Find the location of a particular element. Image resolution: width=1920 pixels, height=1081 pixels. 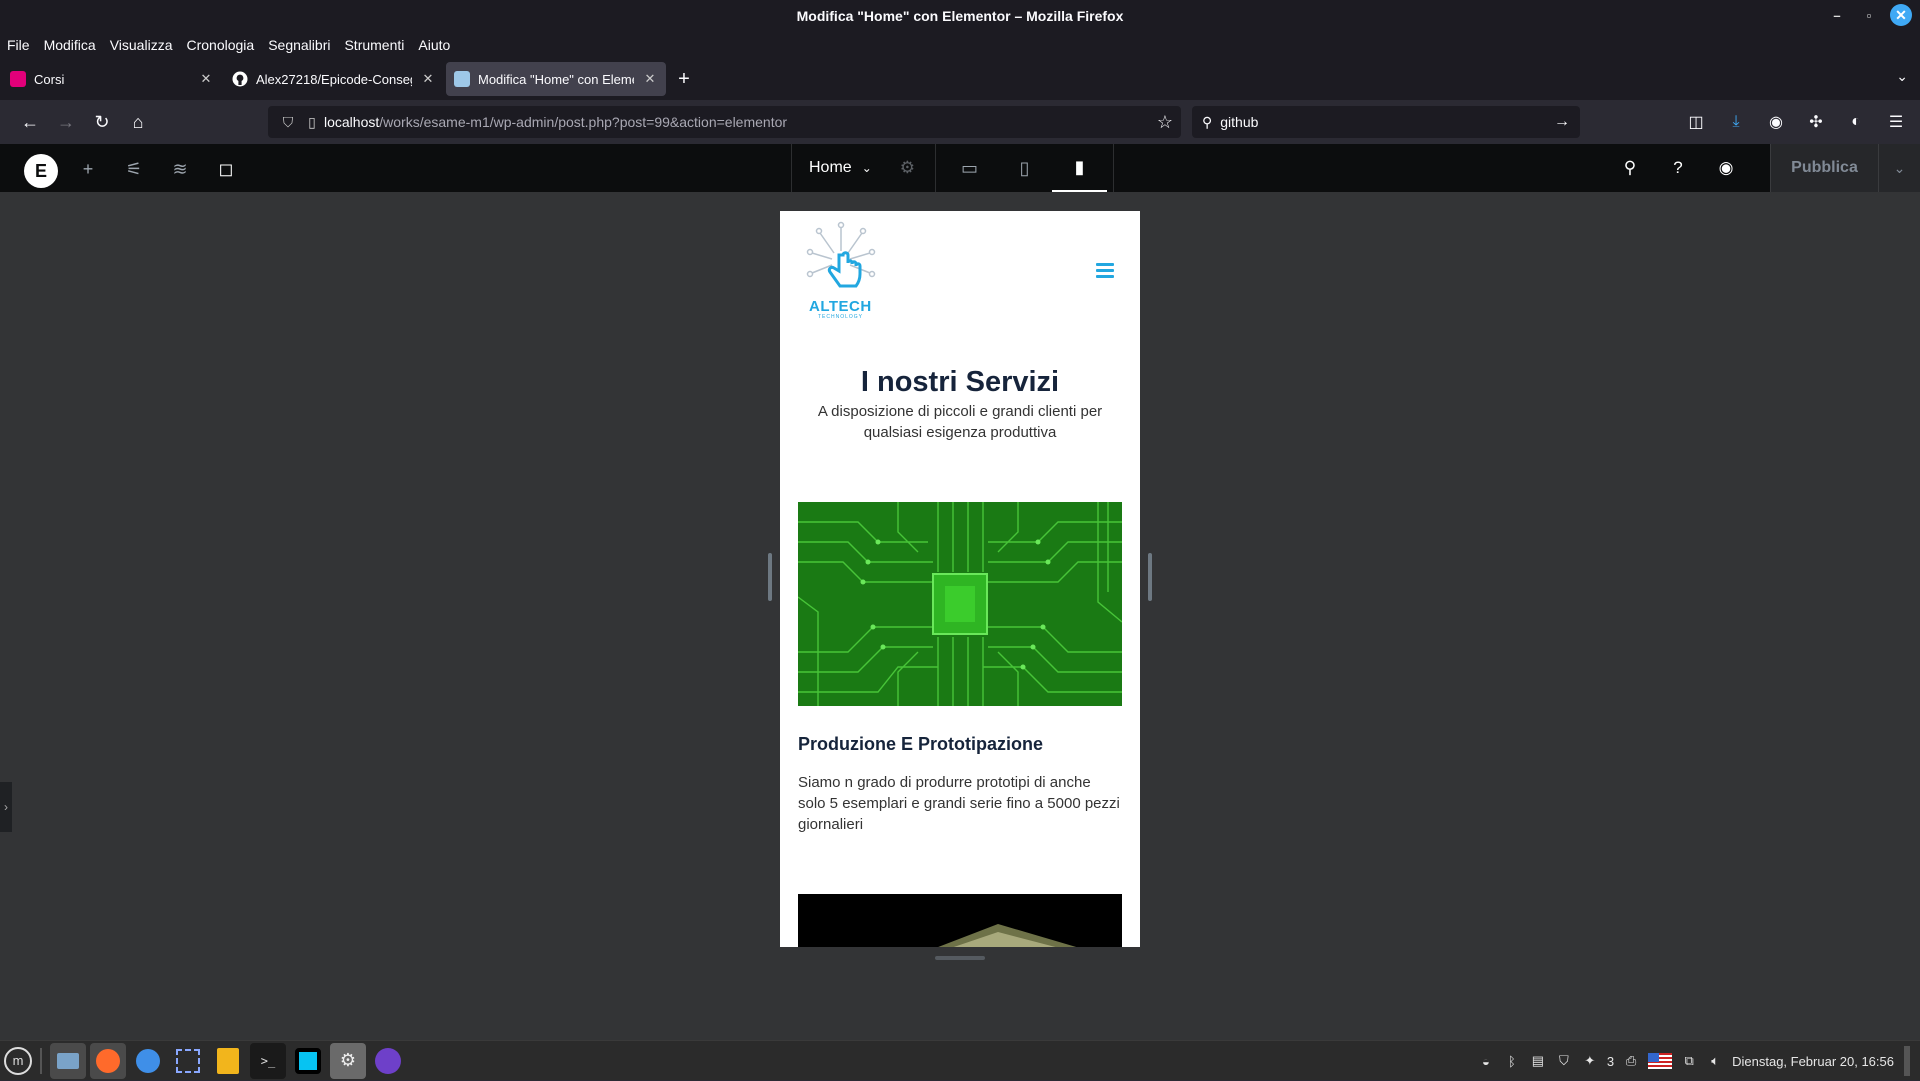

account-icon: ◉ is located at coordinates (1776, 122).